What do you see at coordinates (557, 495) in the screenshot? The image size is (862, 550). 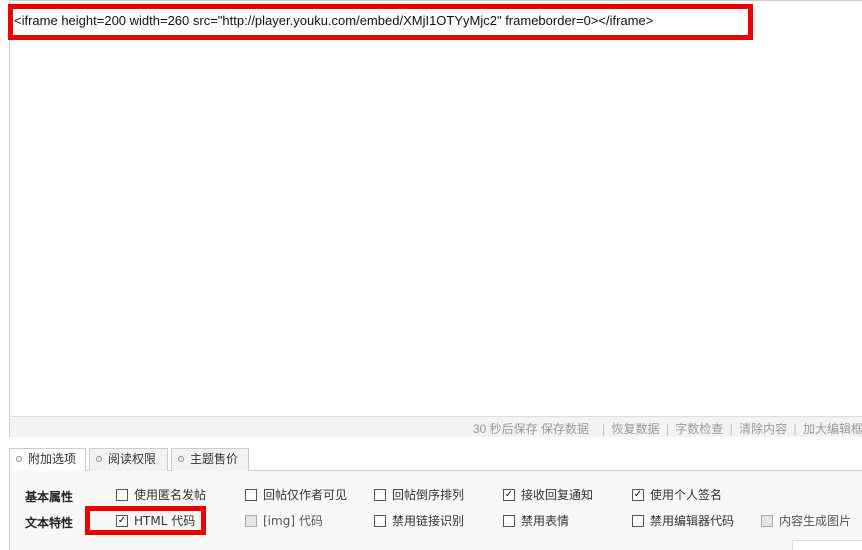 I see `option-label: 接收回复通知` at bounding box center [557, 495].